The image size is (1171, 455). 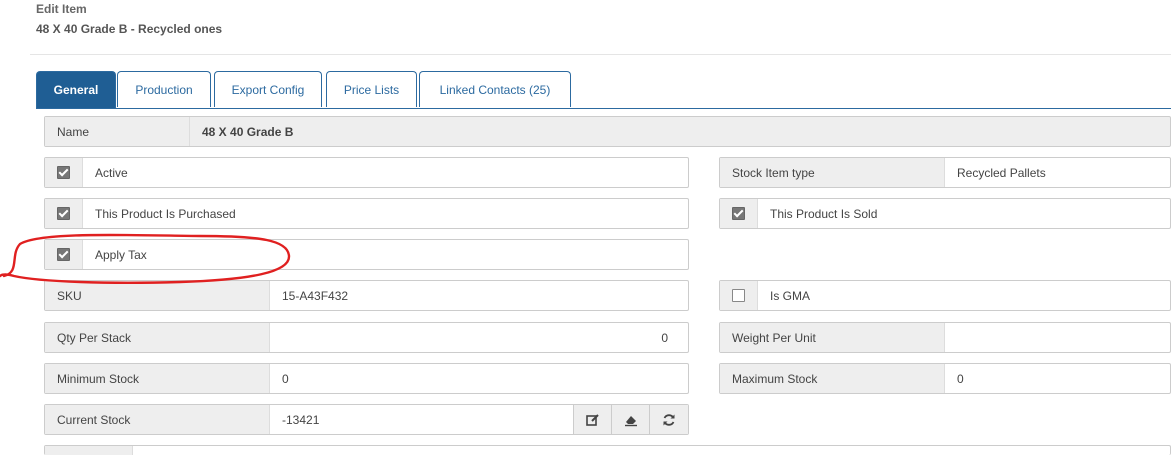 What do you see at coordinates (995, 172) in the screenshot?
I see `stock-item-type-select: Recycled Pallets` at bounding box center [995, 172].